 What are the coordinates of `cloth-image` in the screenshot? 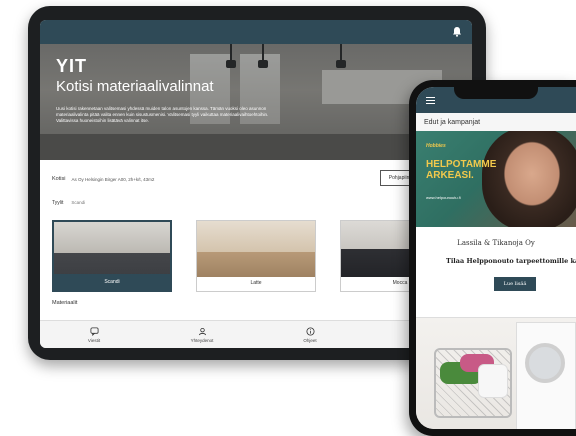 It's located at (493, 381).